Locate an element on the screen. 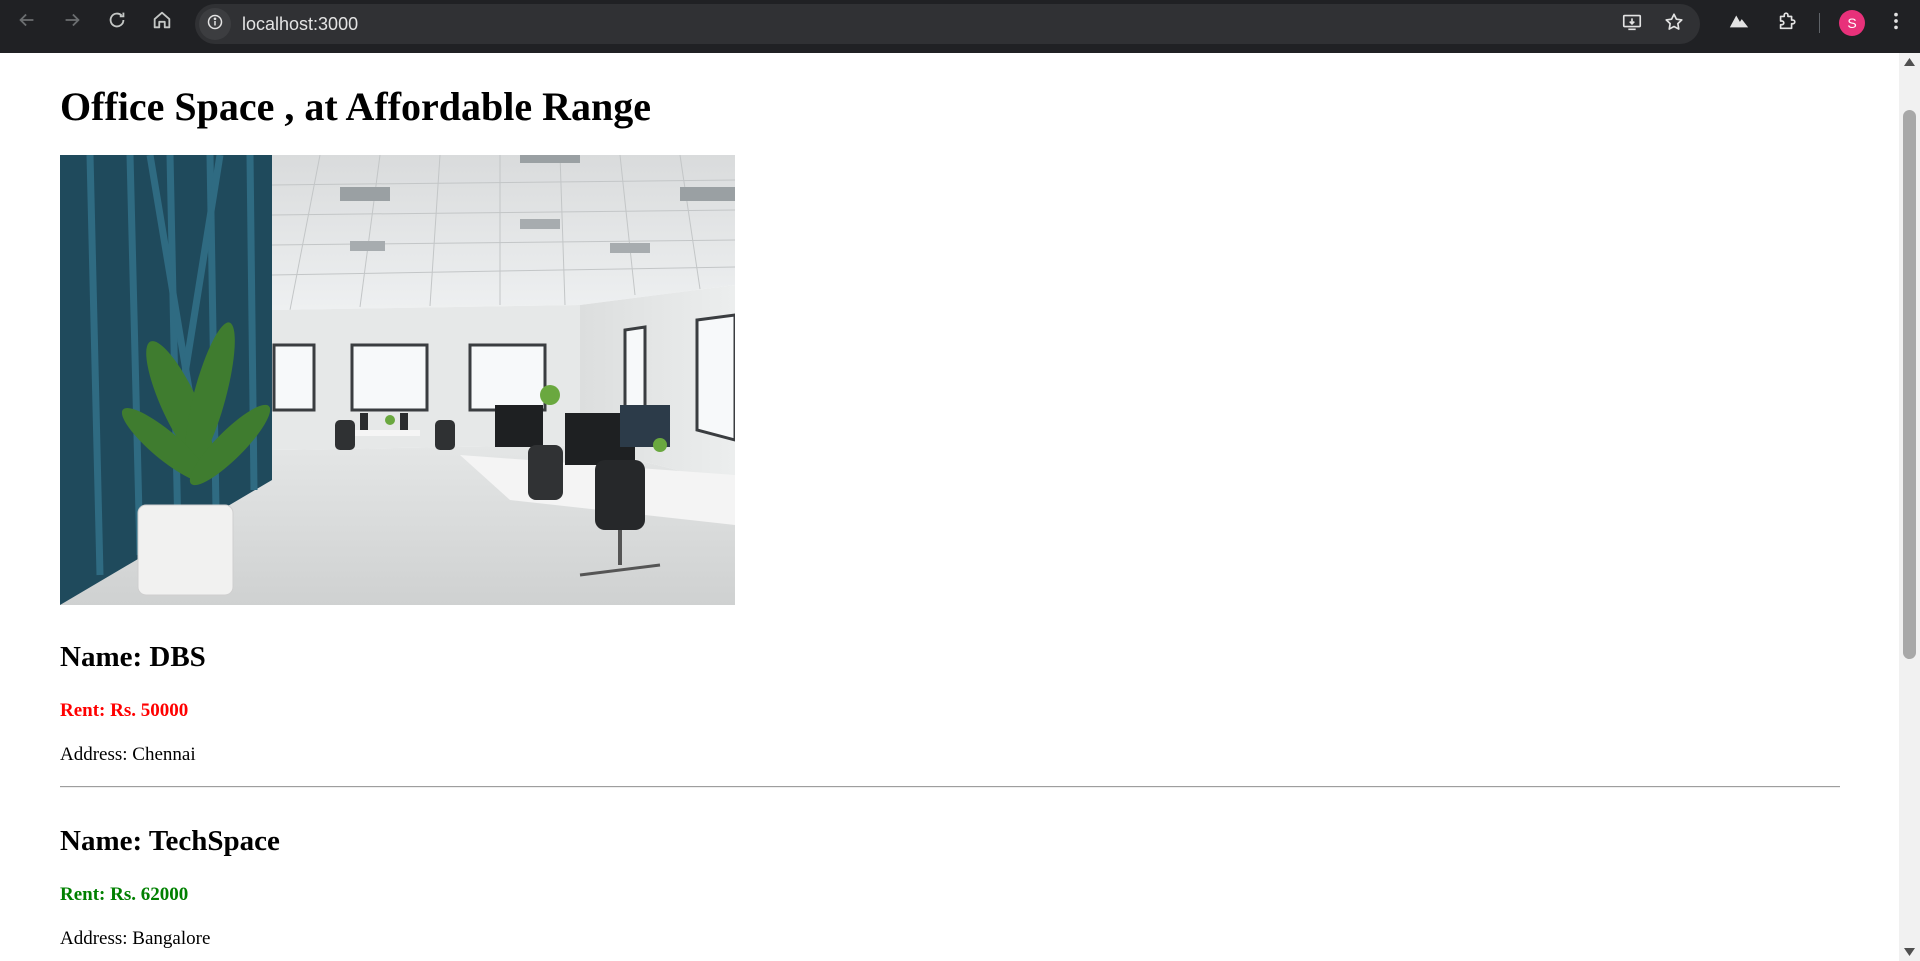 This screenshot has width=1920, height=961. home-button is located at coordinates (162, 22).